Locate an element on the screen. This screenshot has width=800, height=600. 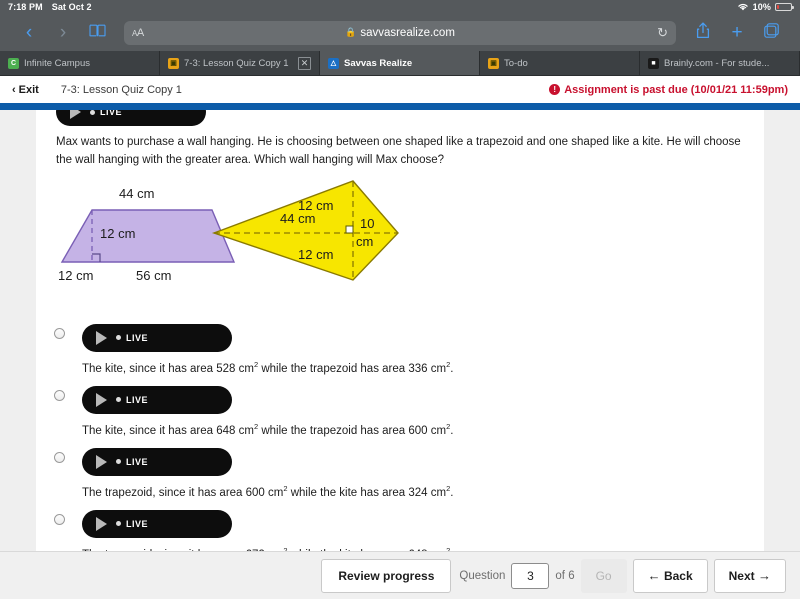
accent-divider is located at coordinates (400, 106).